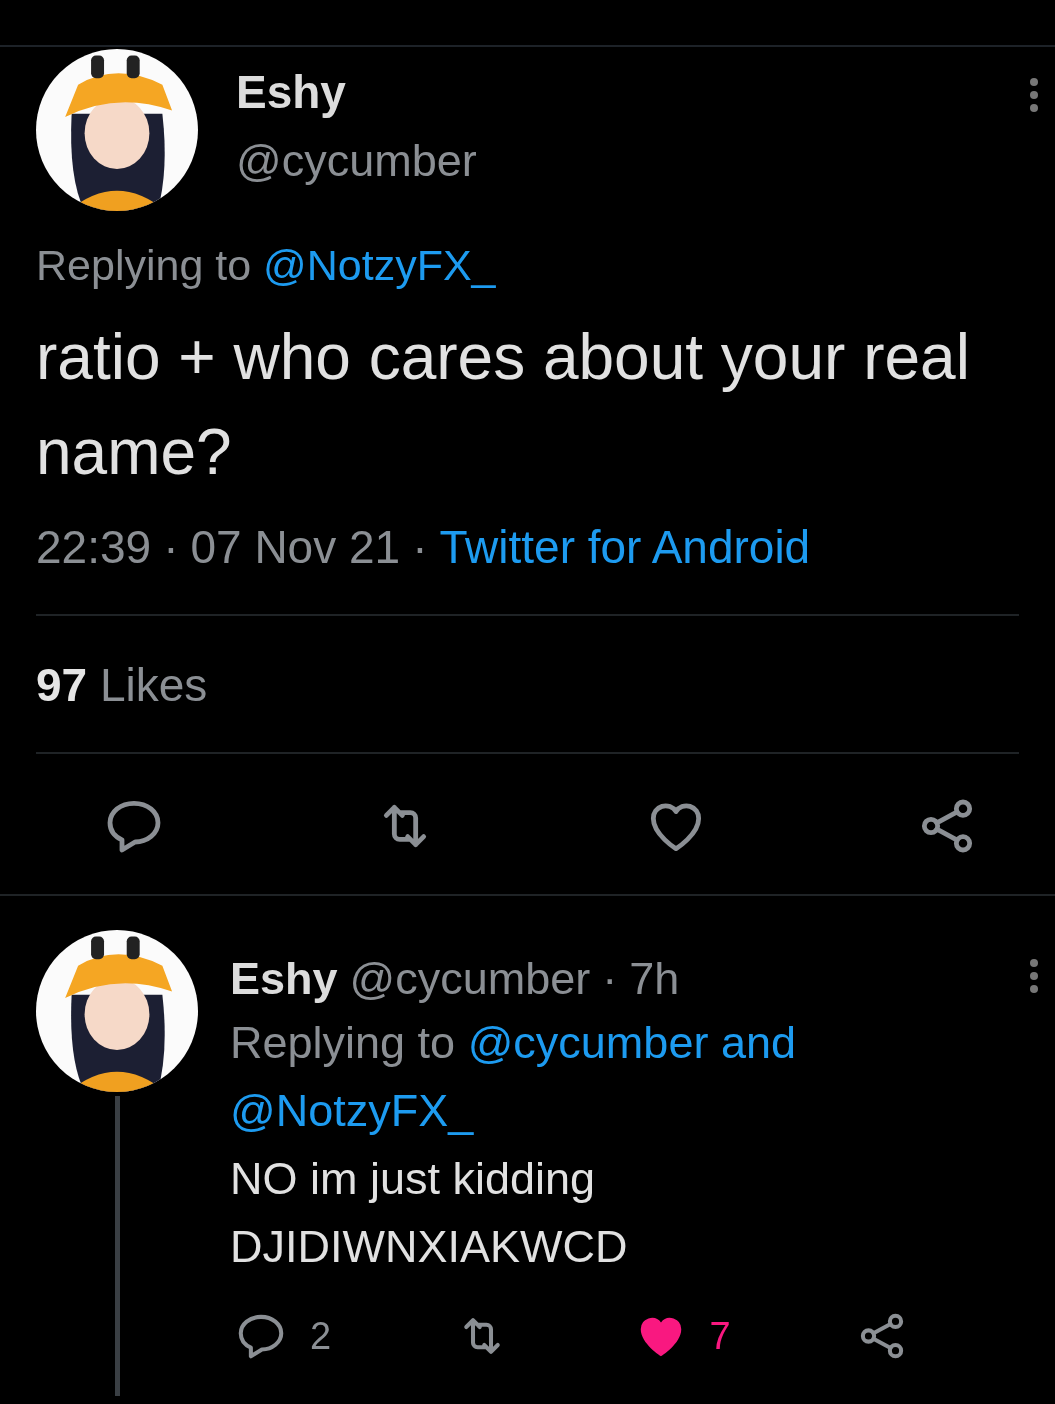 The height and width of the screenshot is (1404, 1055). Describe the element at coordinates (94, 547) in the screenshot. I see `tweet-time: 22:39` at that location.